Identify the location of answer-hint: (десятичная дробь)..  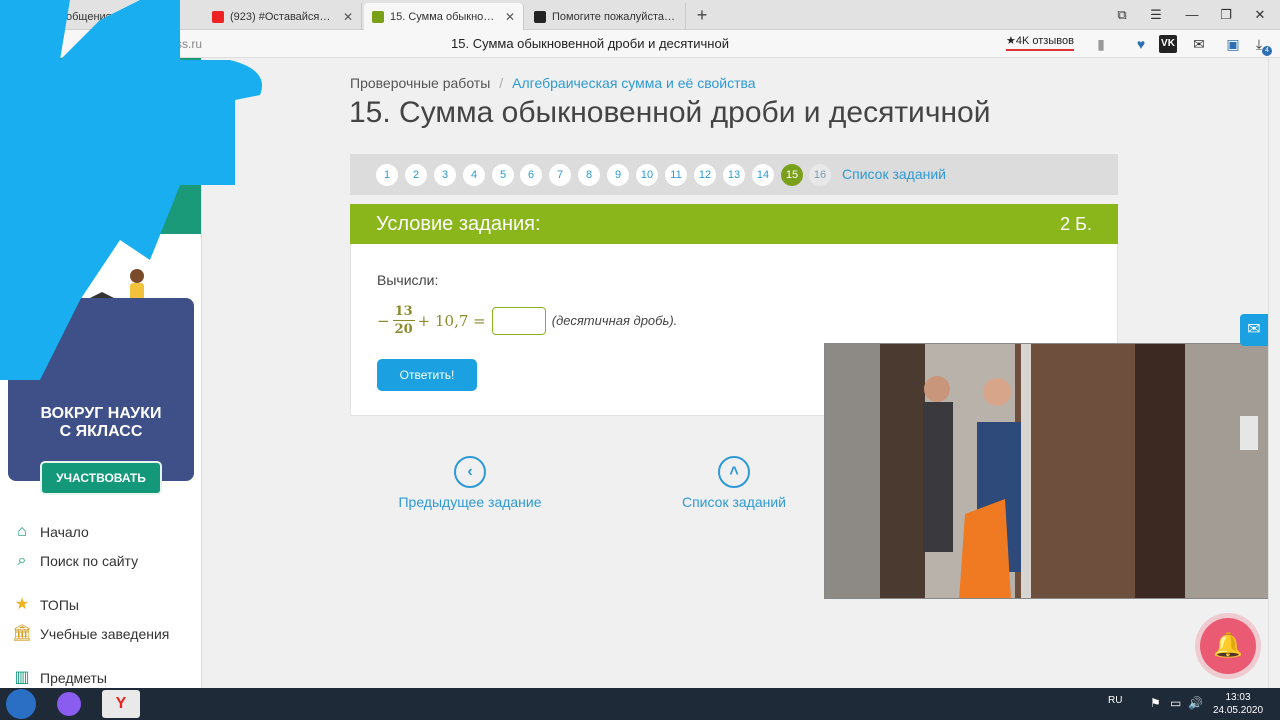
(614, 320).